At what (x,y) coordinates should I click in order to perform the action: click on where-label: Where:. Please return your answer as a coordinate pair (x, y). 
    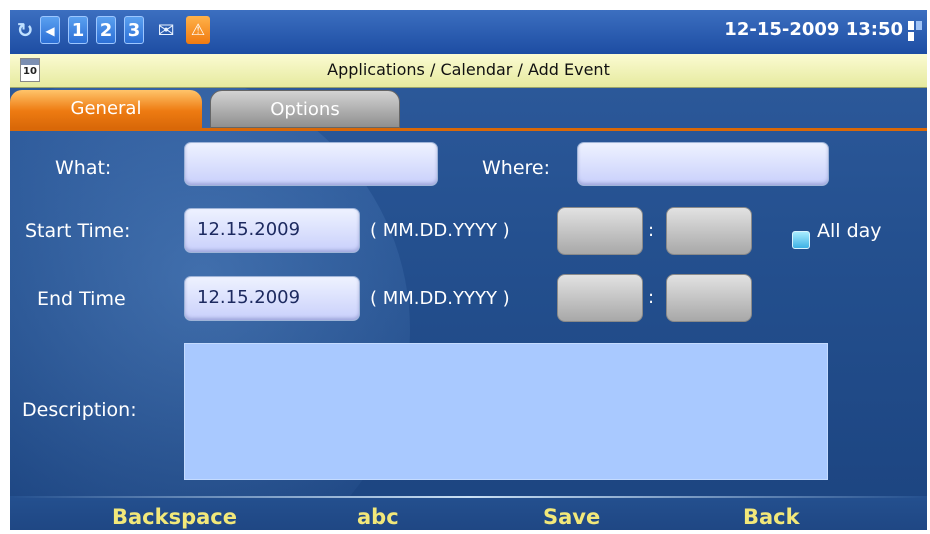
    Looking at the image, I should click on (516, 168).